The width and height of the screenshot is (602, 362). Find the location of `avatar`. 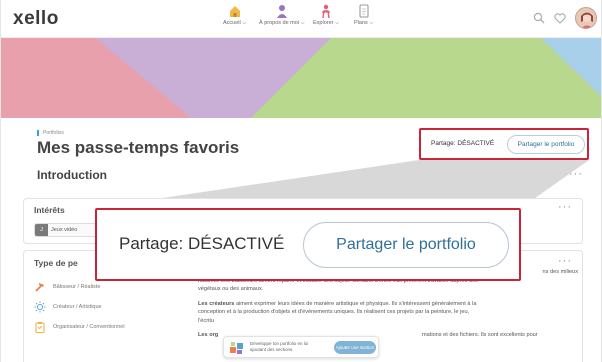

avatar is located at coordinates (586, 18).